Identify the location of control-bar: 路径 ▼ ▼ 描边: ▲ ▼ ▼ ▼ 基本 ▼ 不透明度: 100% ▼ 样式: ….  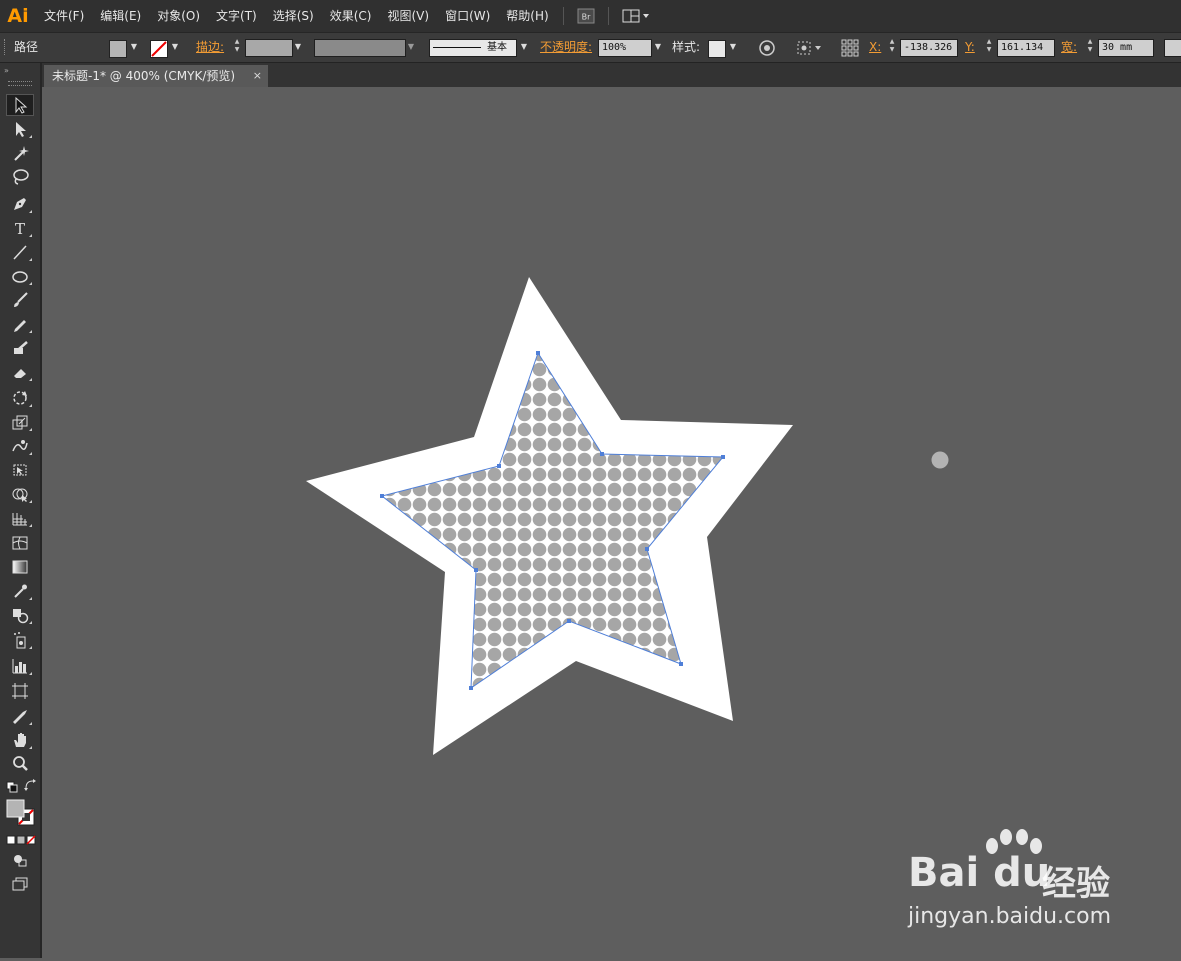
(590, 48).